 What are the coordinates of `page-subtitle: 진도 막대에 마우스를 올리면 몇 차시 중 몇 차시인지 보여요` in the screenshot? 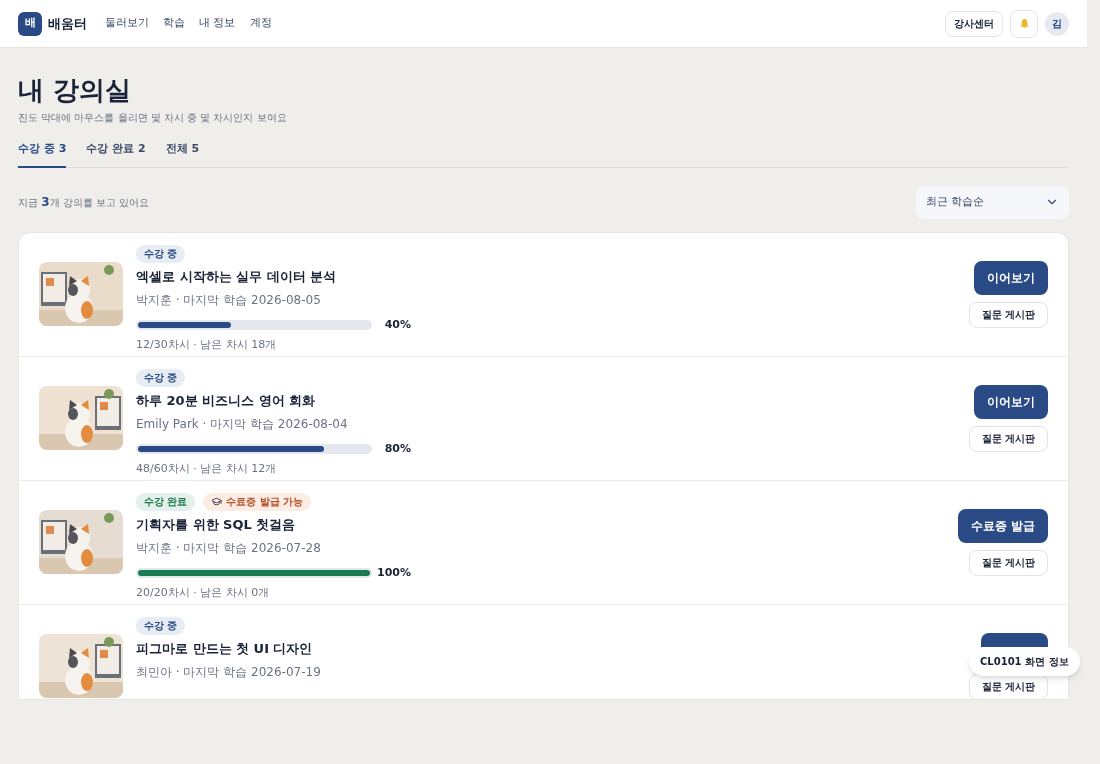 It's located at (153, 118).